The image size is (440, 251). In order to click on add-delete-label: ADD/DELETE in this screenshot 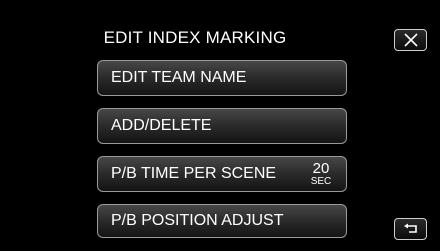, I will do `click(161, 125)`.